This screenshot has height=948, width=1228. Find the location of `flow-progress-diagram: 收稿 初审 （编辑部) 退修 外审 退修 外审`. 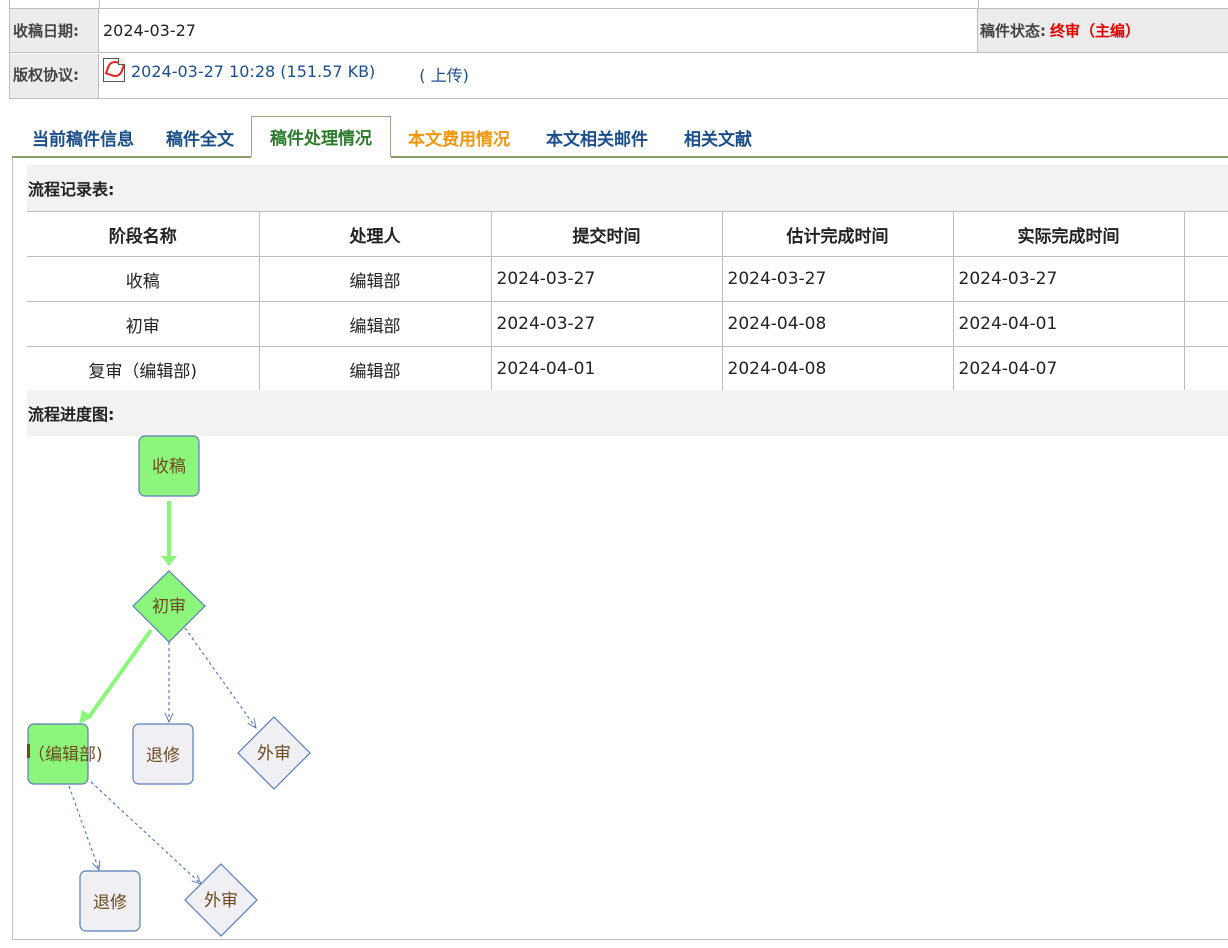

flow-progress-diagram: 收稿 初审 （编辑部) 退修 外审 退修 外审 is located at coordinates (169, 686).